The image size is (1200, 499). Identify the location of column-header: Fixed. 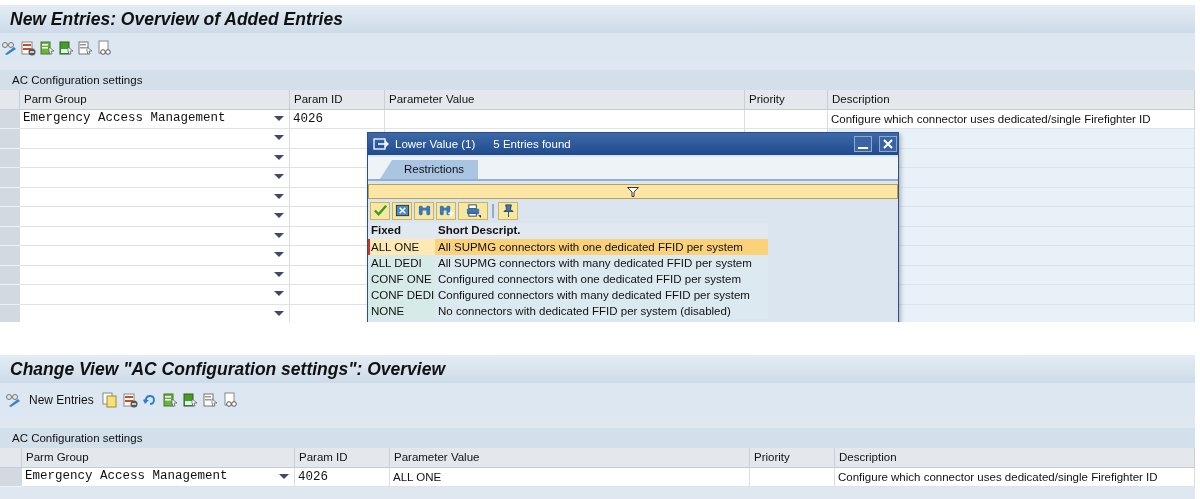
(401, 231).